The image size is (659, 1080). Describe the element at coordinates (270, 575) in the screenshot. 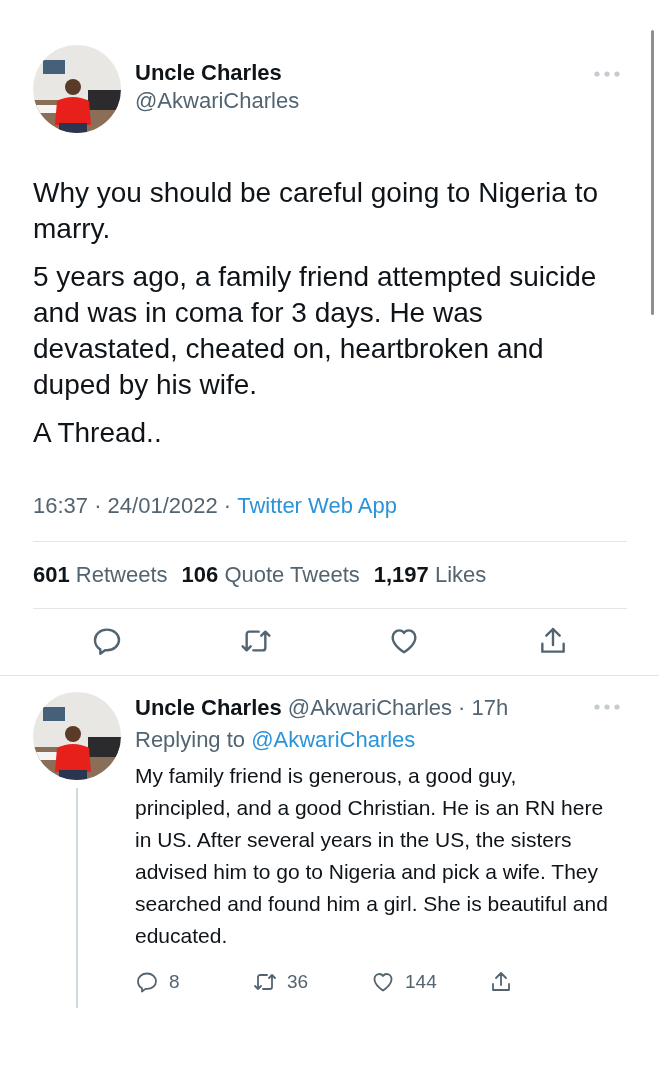

I see `stat-link: 106 Quote Tweets` at that location.